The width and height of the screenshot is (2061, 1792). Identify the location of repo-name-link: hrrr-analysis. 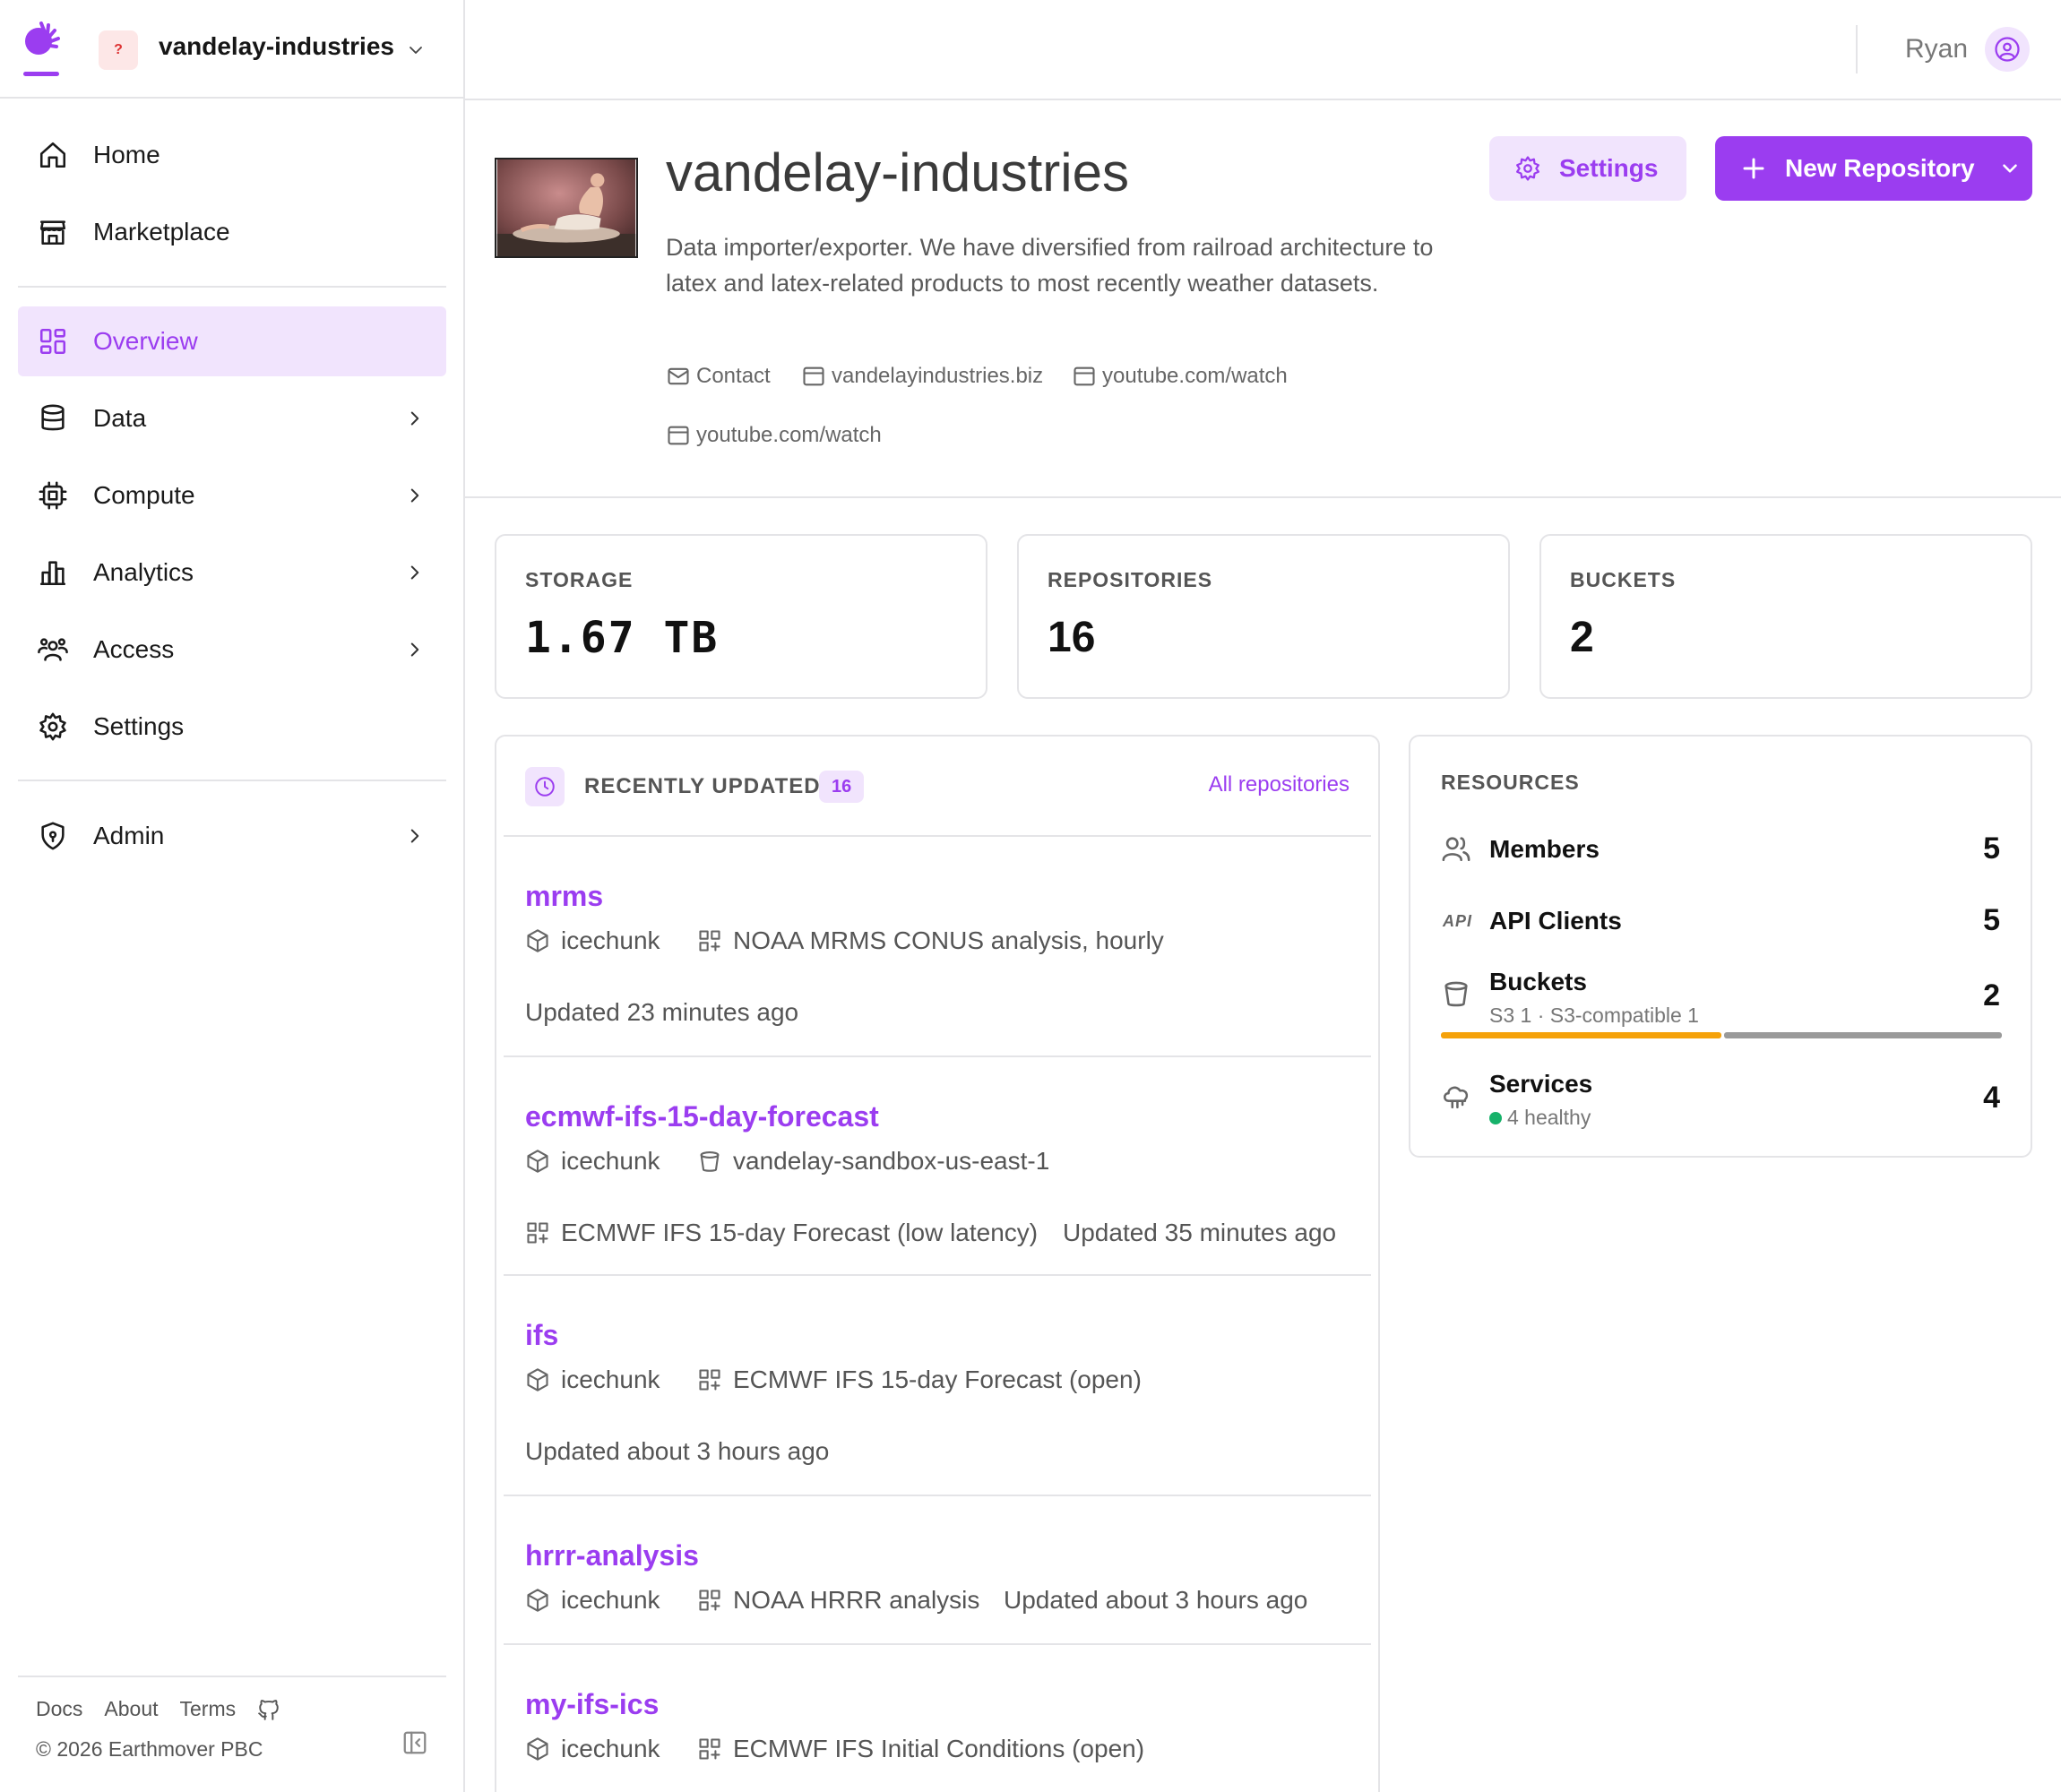
(612, 1555).